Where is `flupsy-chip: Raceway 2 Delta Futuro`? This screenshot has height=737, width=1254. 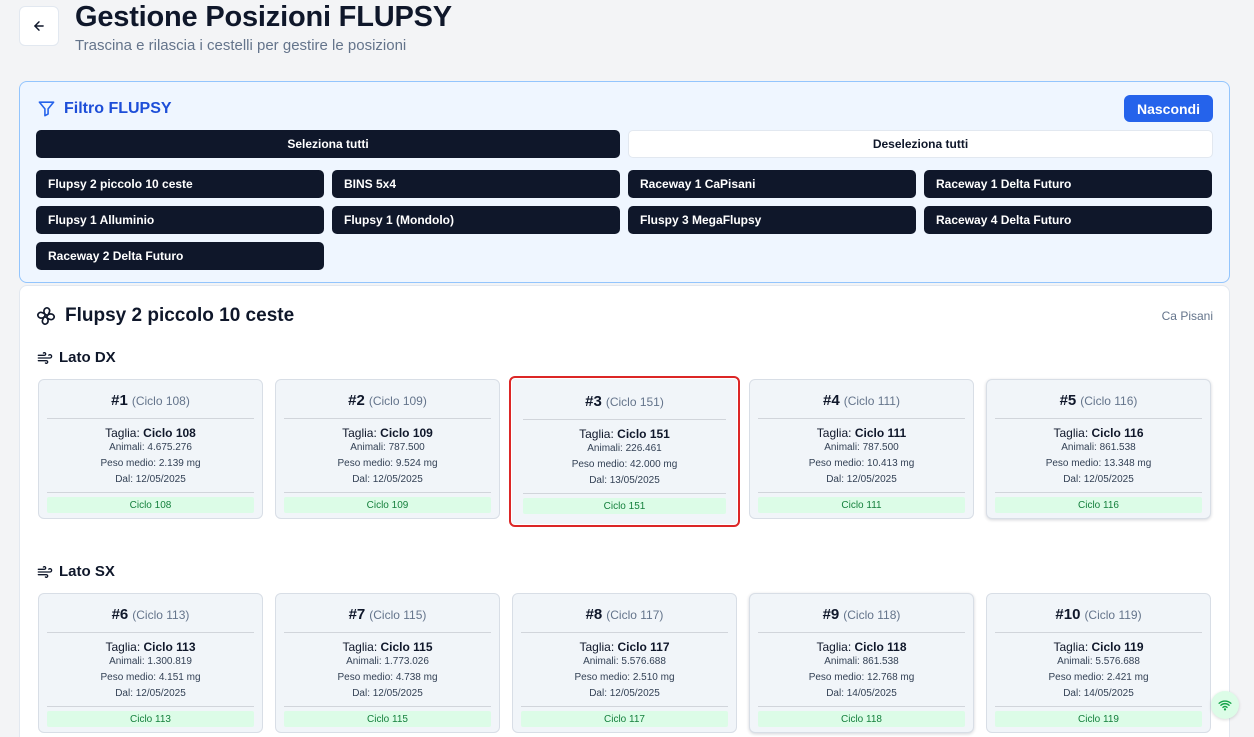
flupsy-chip: Raceway 2 Delta Futuro is located at coordinates (180, 256).